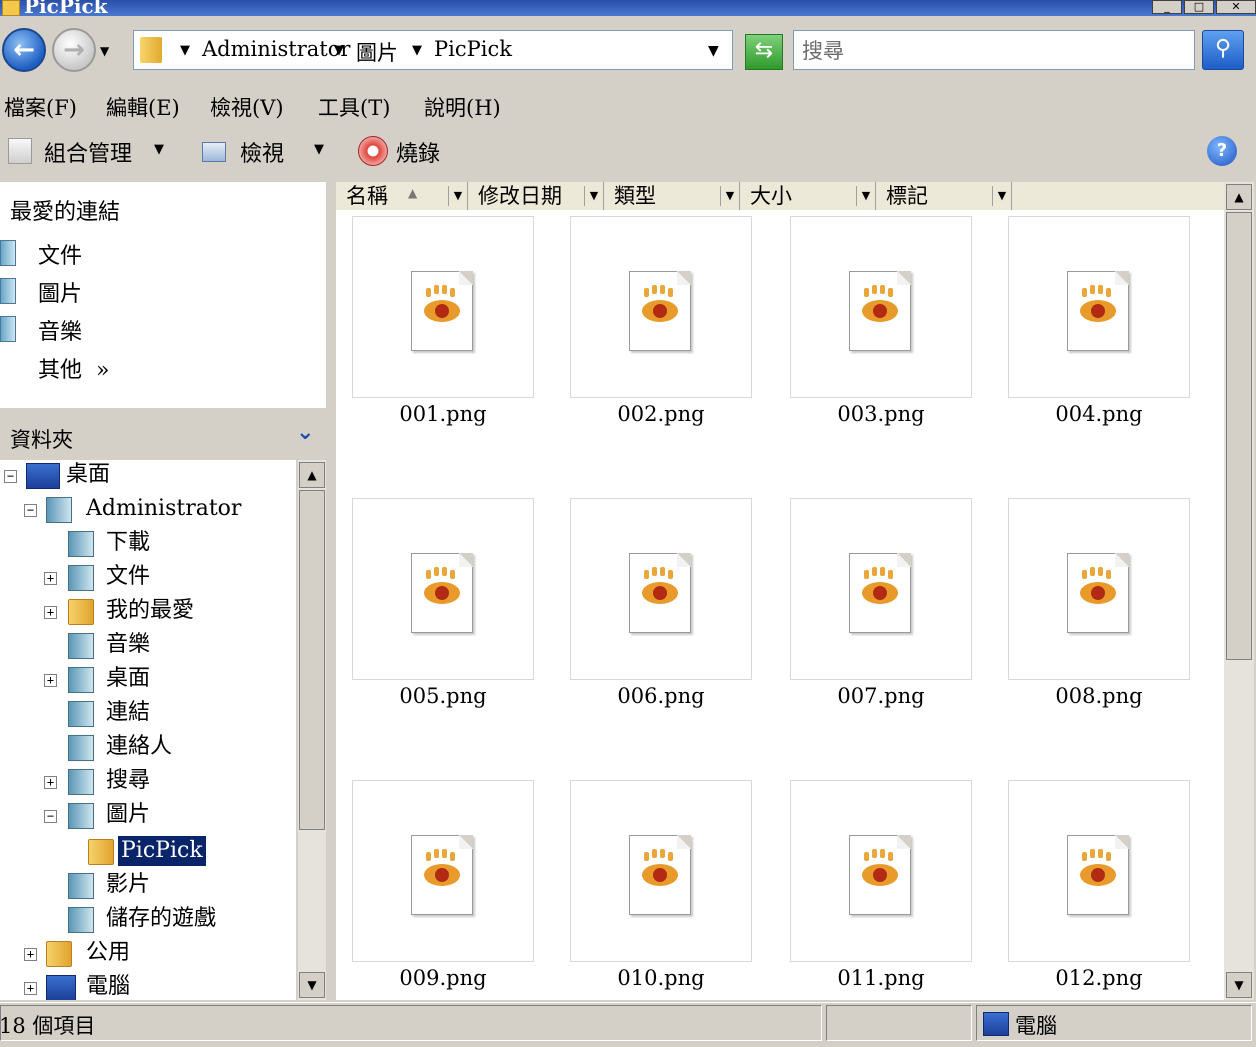 The width and height of the screenshot is (1256, 1047). Describe the element at coordinates (60, 292) in the screenshot. I see `fav-link-pictures: 圖片` at that location.